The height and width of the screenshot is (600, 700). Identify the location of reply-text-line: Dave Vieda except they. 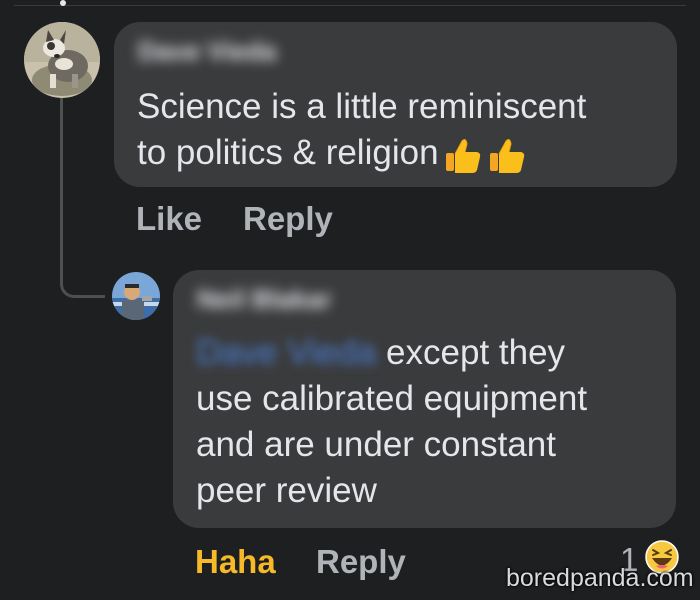
(391, 353).